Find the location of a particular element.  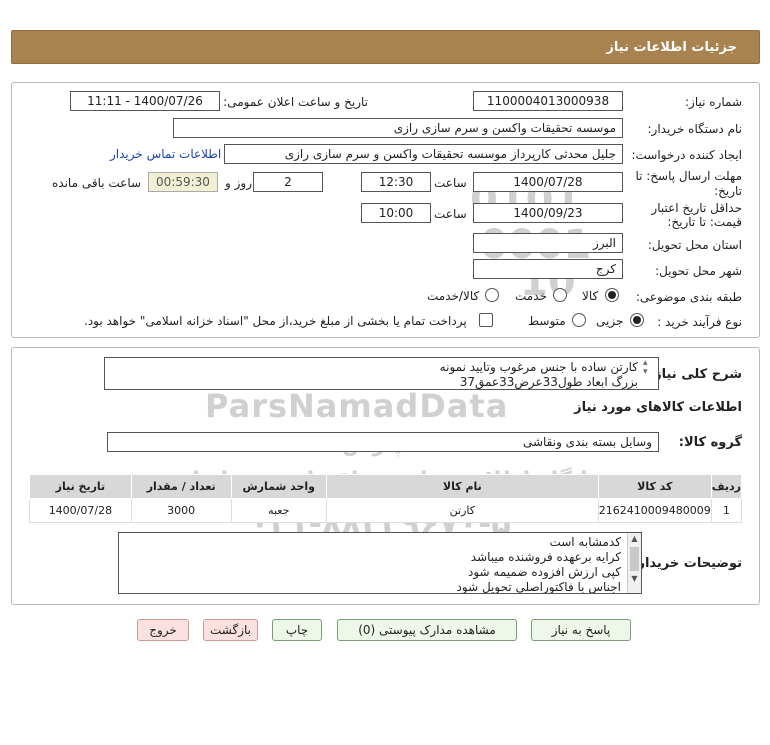

col-name: نام کالا is located at coordinates (462, 486).